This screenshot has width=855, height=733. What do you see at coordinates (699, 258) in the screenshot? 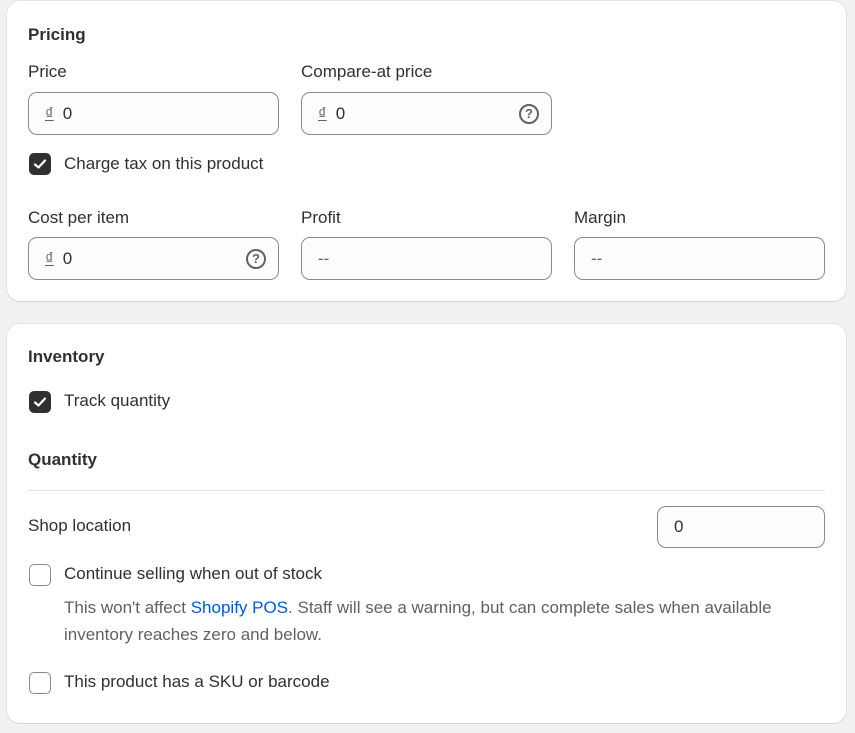
I see `margin-field: --` at bounding box center [699, 258].